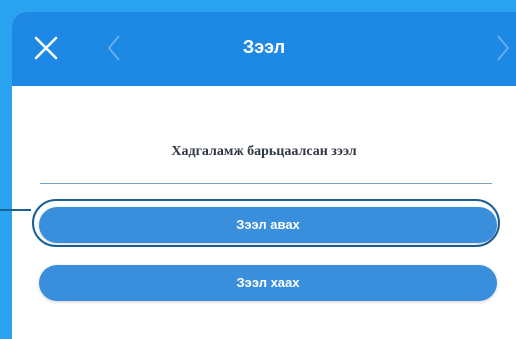  I want to click on forward-button, so click(501, 48).